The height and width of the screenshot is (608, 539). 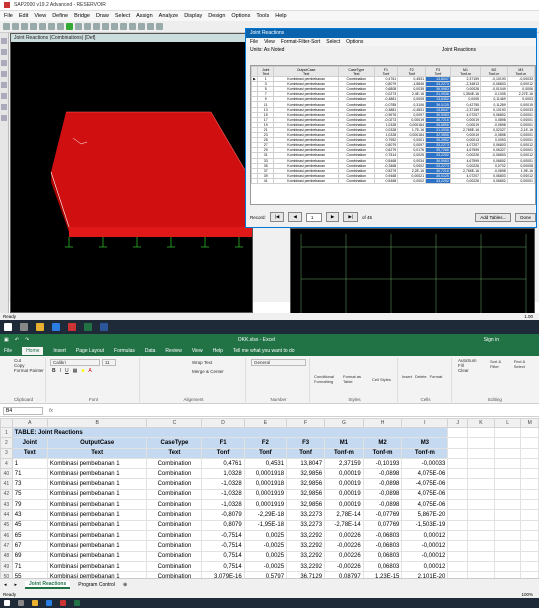 What do you see at coordinates (295, 217) in the screenshot?
I see `previous-record-button: ◀` at bounding box center [295, 217].